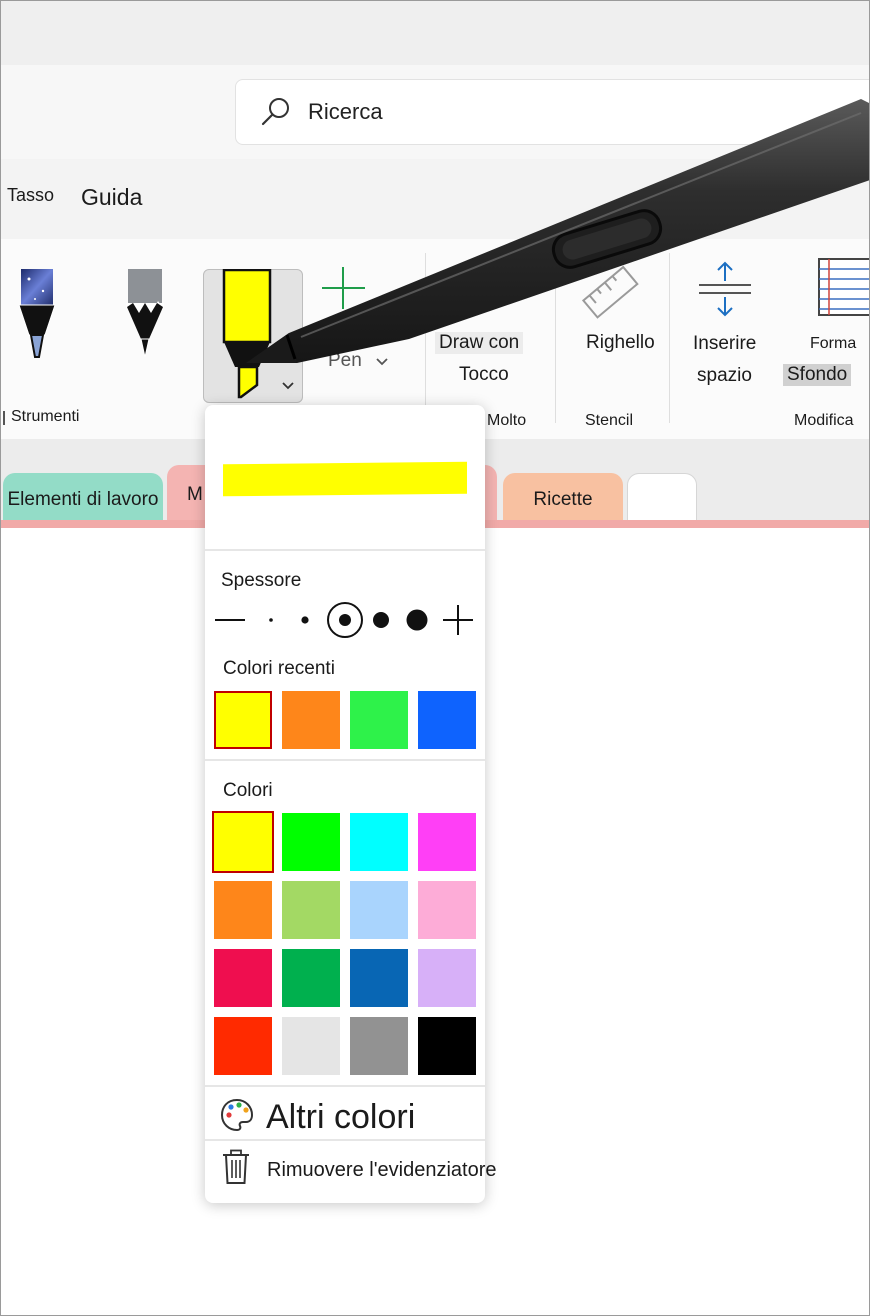  I want to click on menu-tasso: Tasso, so click(30, 195).